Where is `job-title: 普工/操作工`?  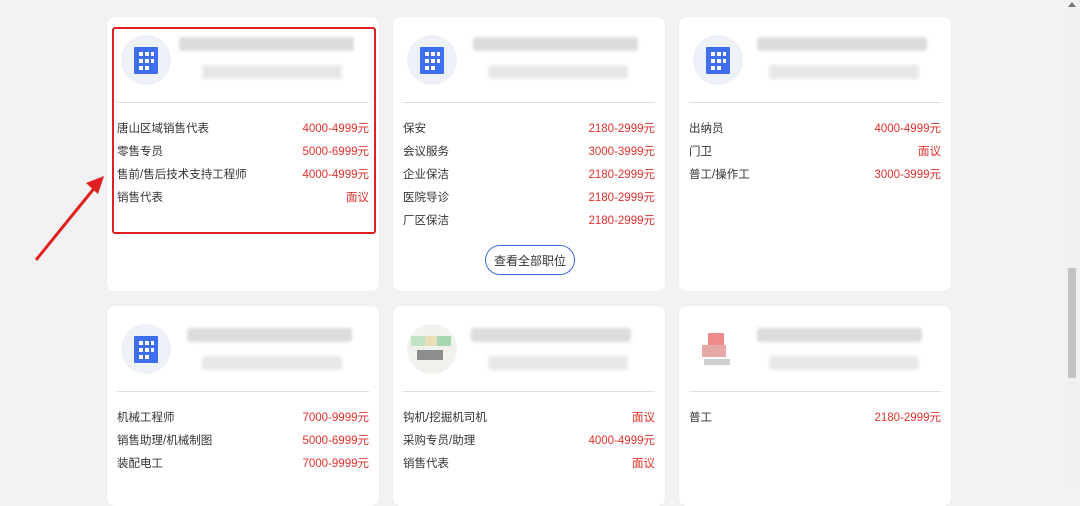 job-title: 普工/操作工 is located at coordinates (719, 175).